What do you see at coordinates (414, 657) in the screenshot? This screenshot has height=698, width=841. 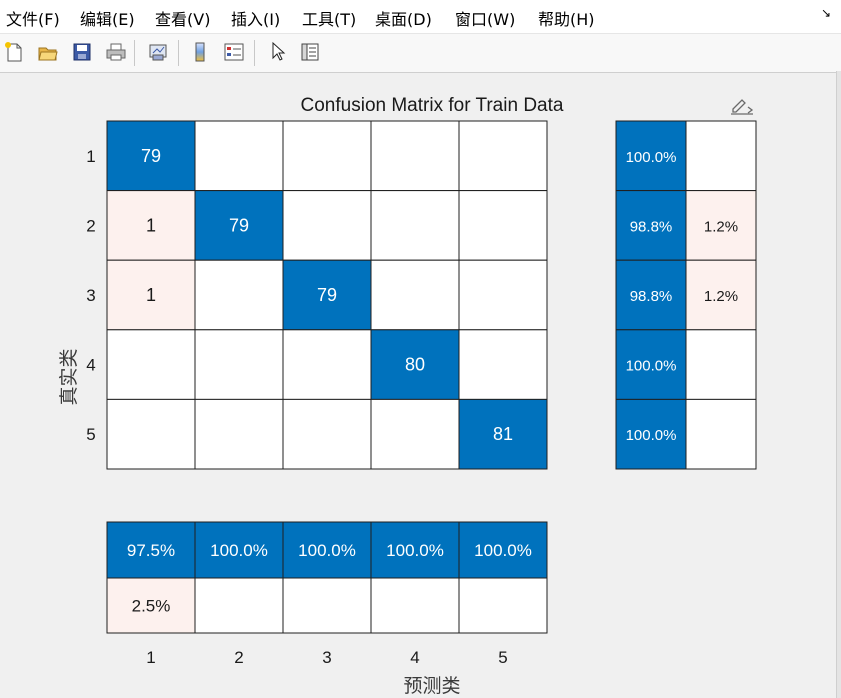 I see `column-tick-label: 4` at bounding box center [414, 657].